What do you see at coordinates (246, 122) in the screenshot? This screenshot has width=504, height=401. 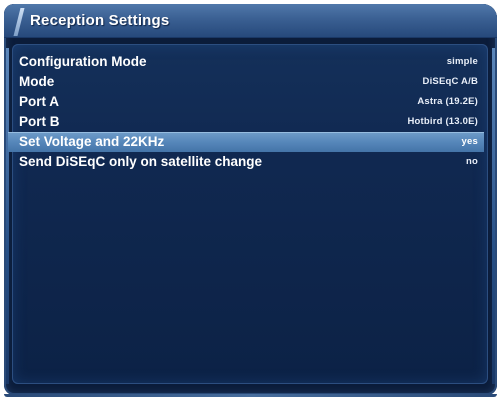 I see `setting-port-b: Port B Hotbird (13.0E)` at bounding box center [246, 122].